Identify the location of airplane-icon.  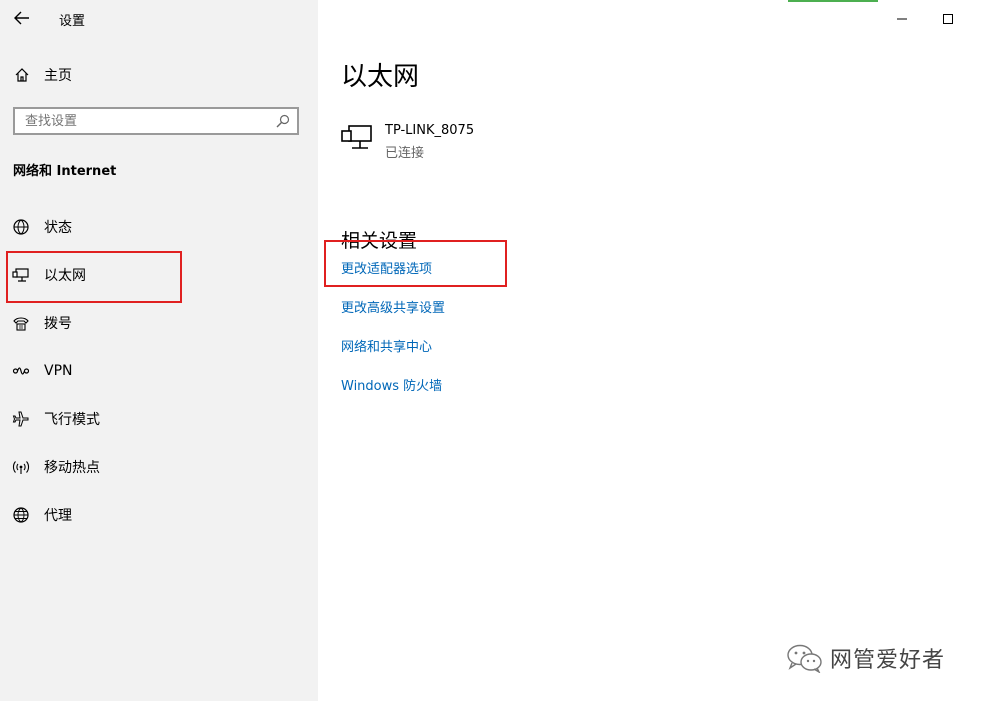
(21, 419).